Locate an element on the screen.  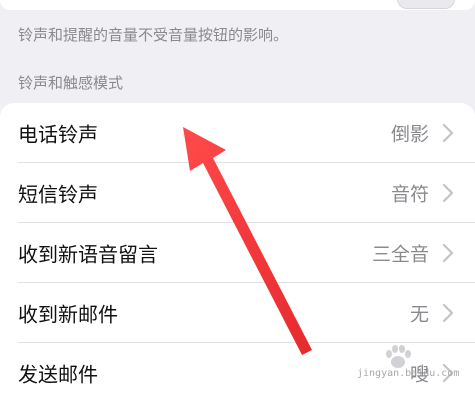
volume-info-note: 铃声和提醒的音量不受音量按钮的影响。 is located at coordinates (153, 35).